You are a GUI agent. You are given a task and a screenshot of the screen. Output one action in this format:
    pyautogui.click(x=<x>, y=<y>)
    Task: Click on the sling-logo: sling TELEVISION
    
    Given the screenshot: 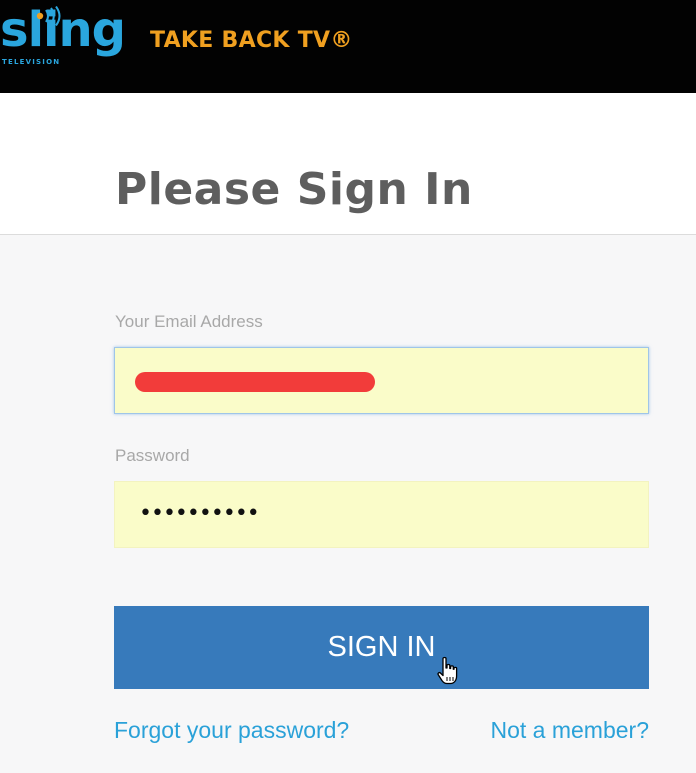 What is the action you would take?
    pyautogui.click(x=63, y=46)
    